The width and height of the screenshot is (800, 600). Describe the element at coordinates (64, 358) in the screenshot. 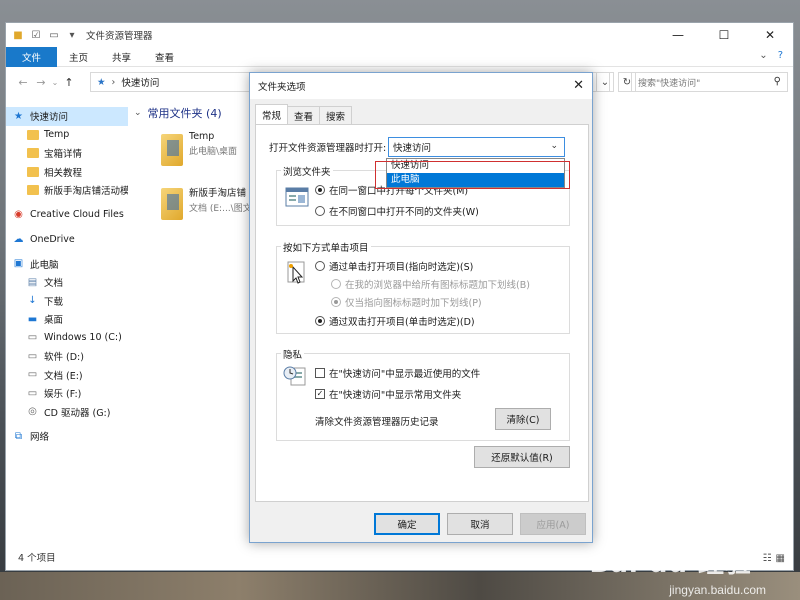

I see `nav-item-label: 软件 (D:)` at that location.